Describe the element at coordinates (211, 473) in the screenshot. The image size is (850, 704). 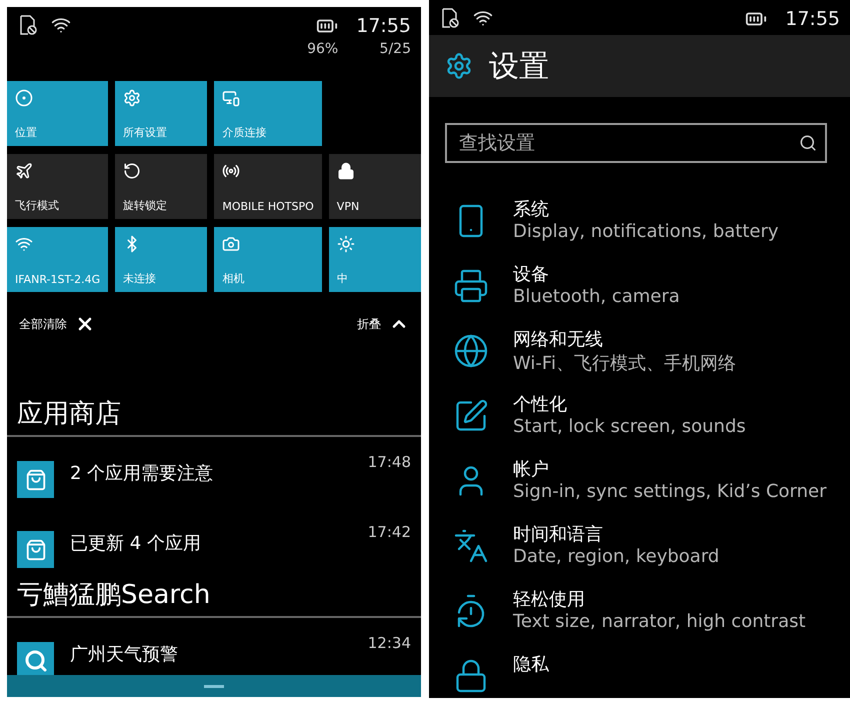
I see `notification-title: 2 个应用需要注意` at that location.